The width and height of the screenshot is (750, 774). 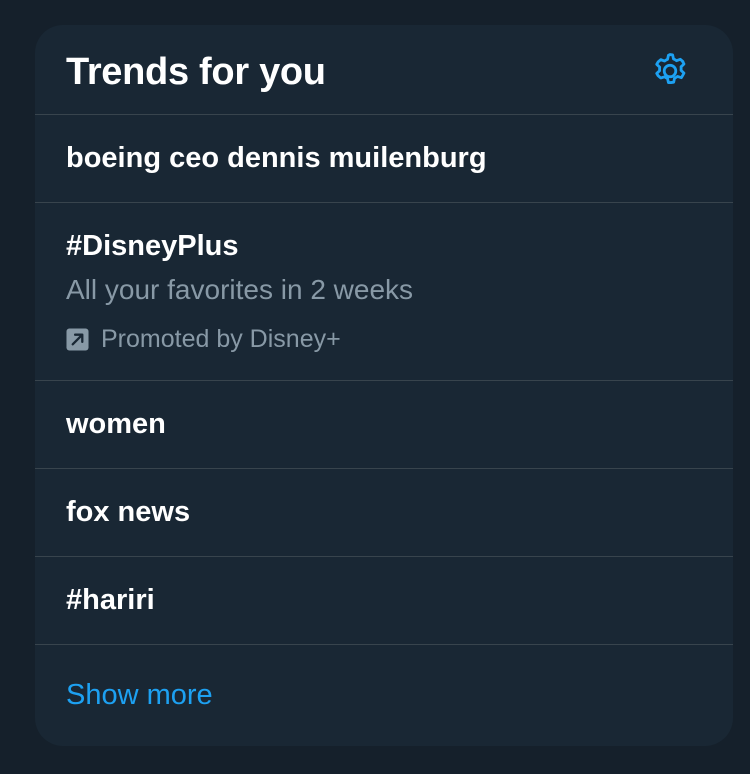 I want to click on trend-item: #hariri, so click(x=384, y=601).